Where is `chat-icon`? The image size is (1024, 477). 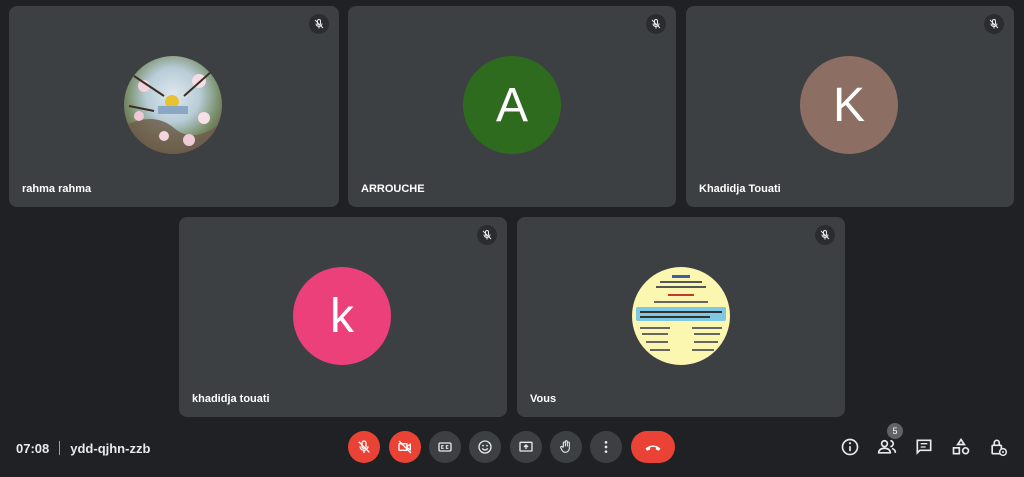
chat-icon is located at coordinates (924, 447).